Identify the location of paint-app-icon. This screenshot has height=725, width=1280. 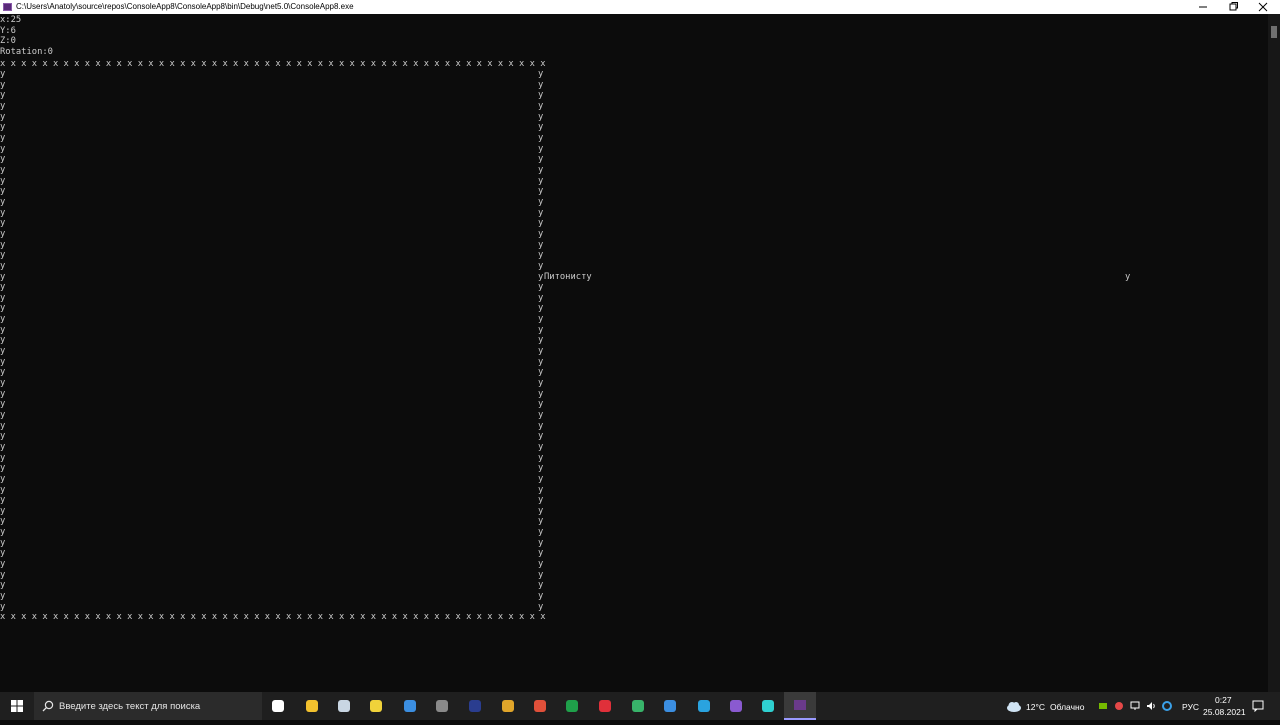
(540, 706).